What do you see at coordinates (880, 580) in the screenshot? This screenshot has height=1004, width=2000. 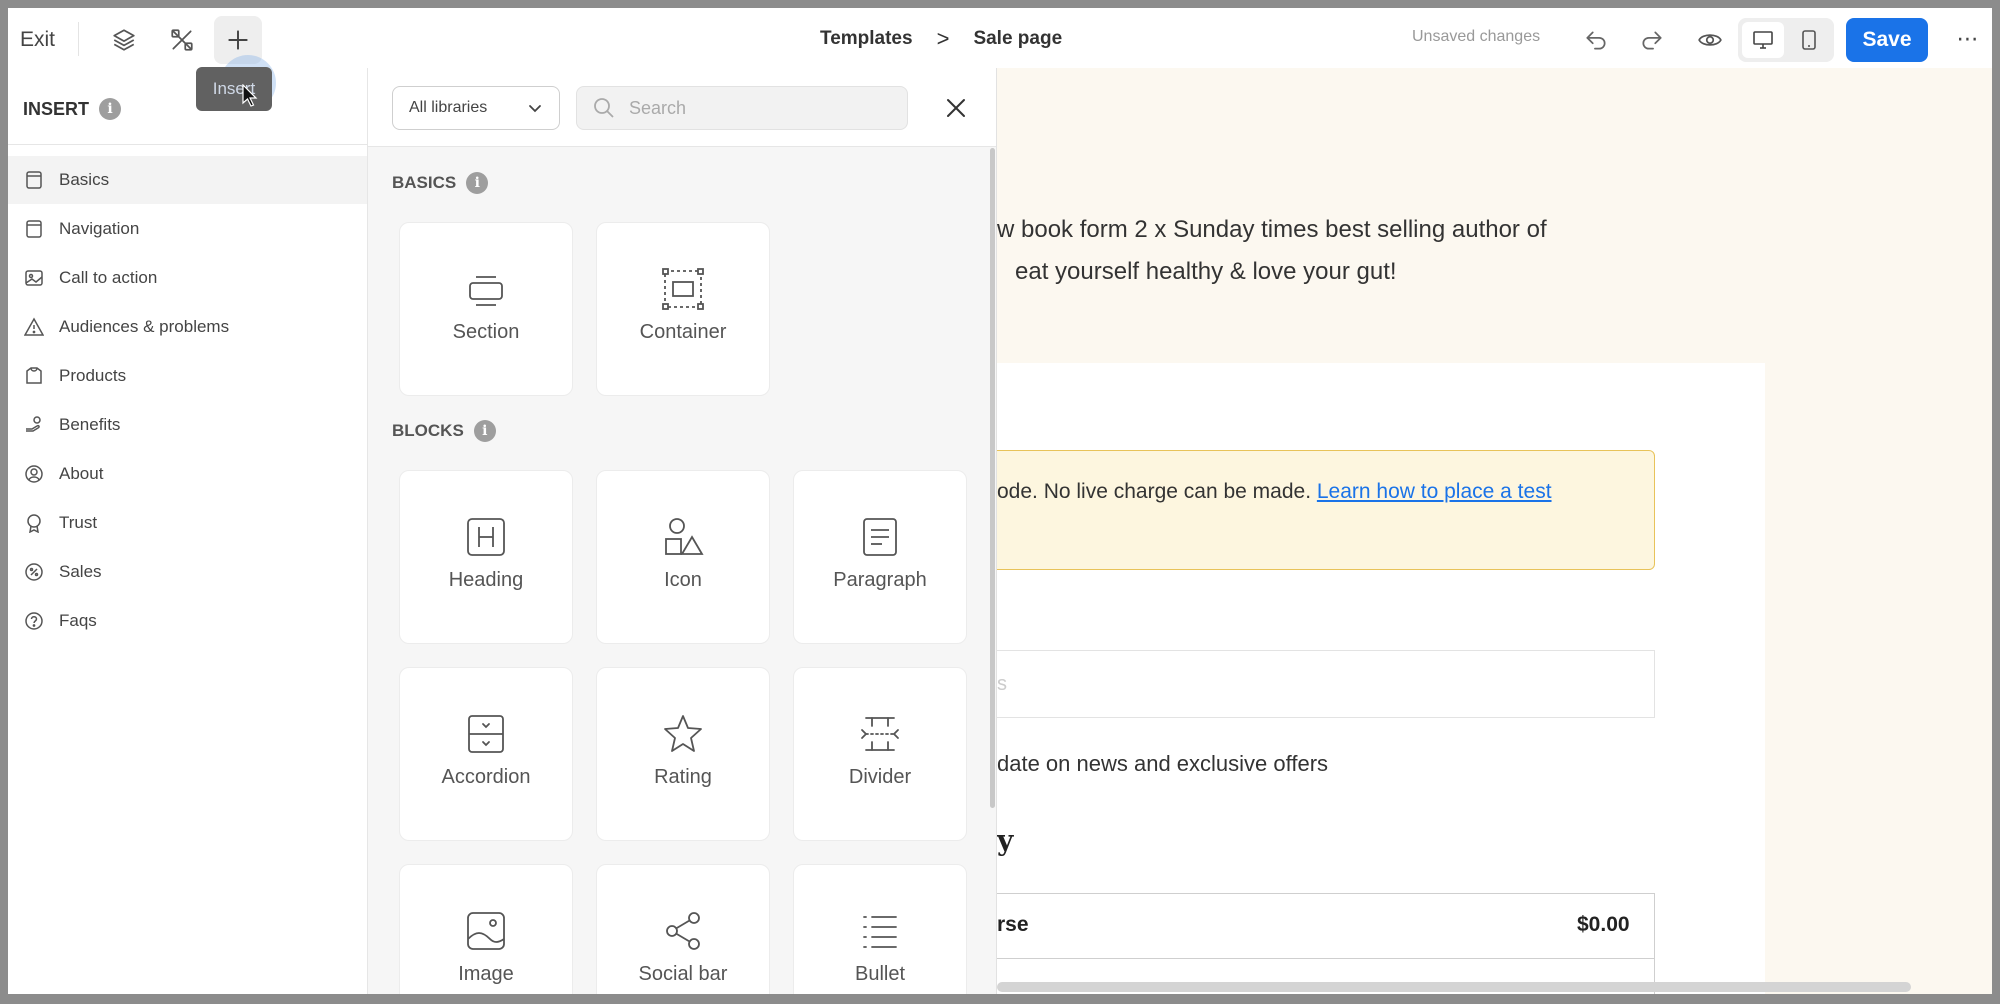 I see `tile-label: Paragraph` at bounding box center [880, 580].